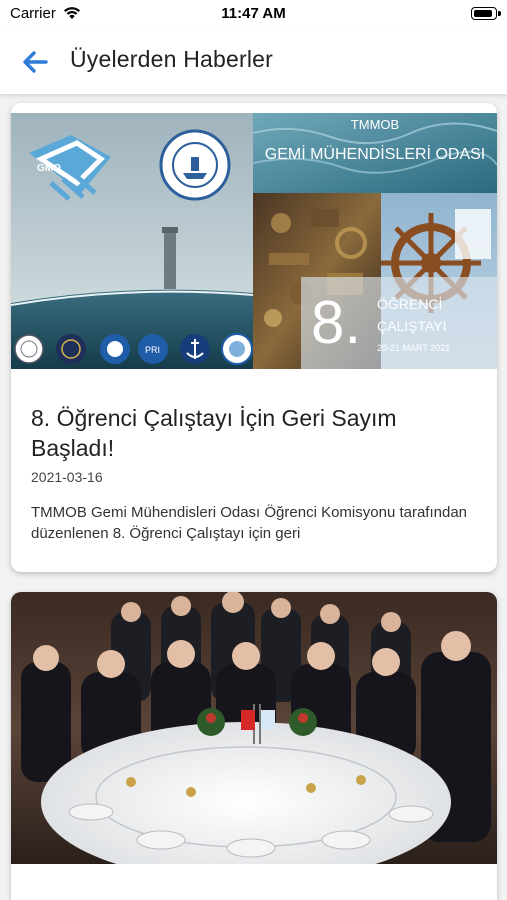 Image resolution: width=507 pixels, height=900 pixels. I want to click on event-line-1: ÖĞRENCİ, so click(409, 303).